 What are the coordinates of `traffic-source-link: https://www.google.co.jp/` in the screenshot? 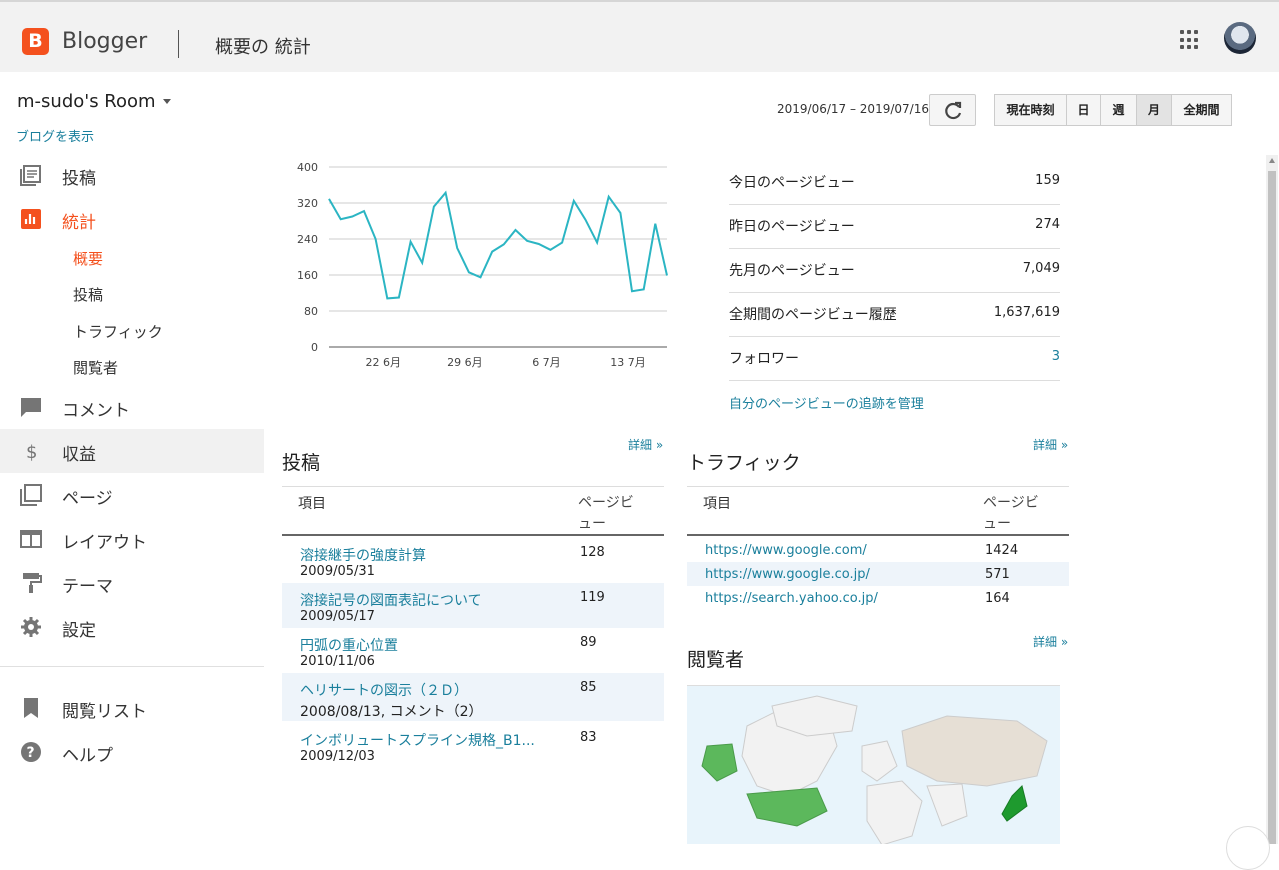 It's located at (787, 574).